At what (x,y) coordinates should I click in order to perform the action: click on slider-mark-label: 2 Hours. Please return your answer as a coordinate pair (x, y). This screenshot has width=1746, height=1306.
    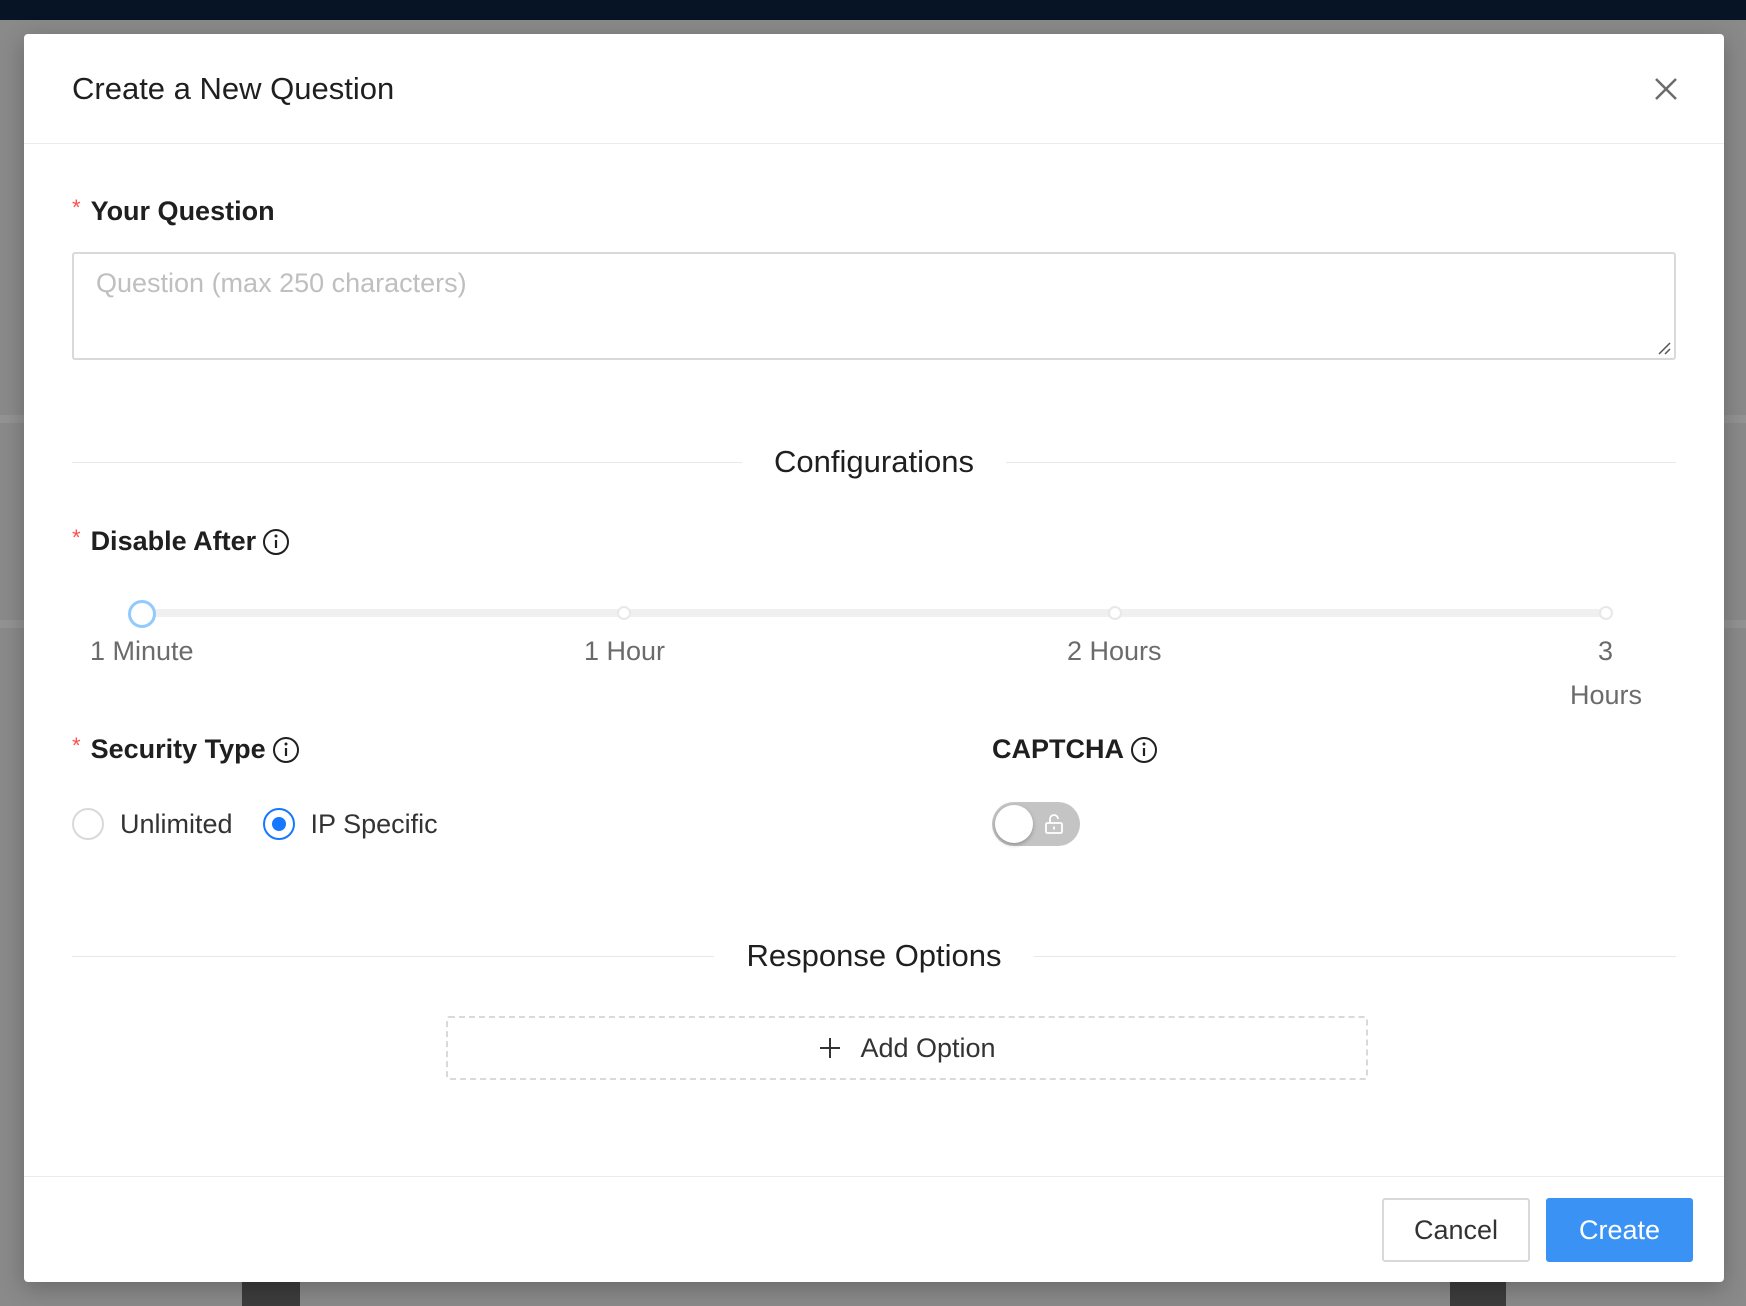
    Looking at the image, I should click on (1114, 651).